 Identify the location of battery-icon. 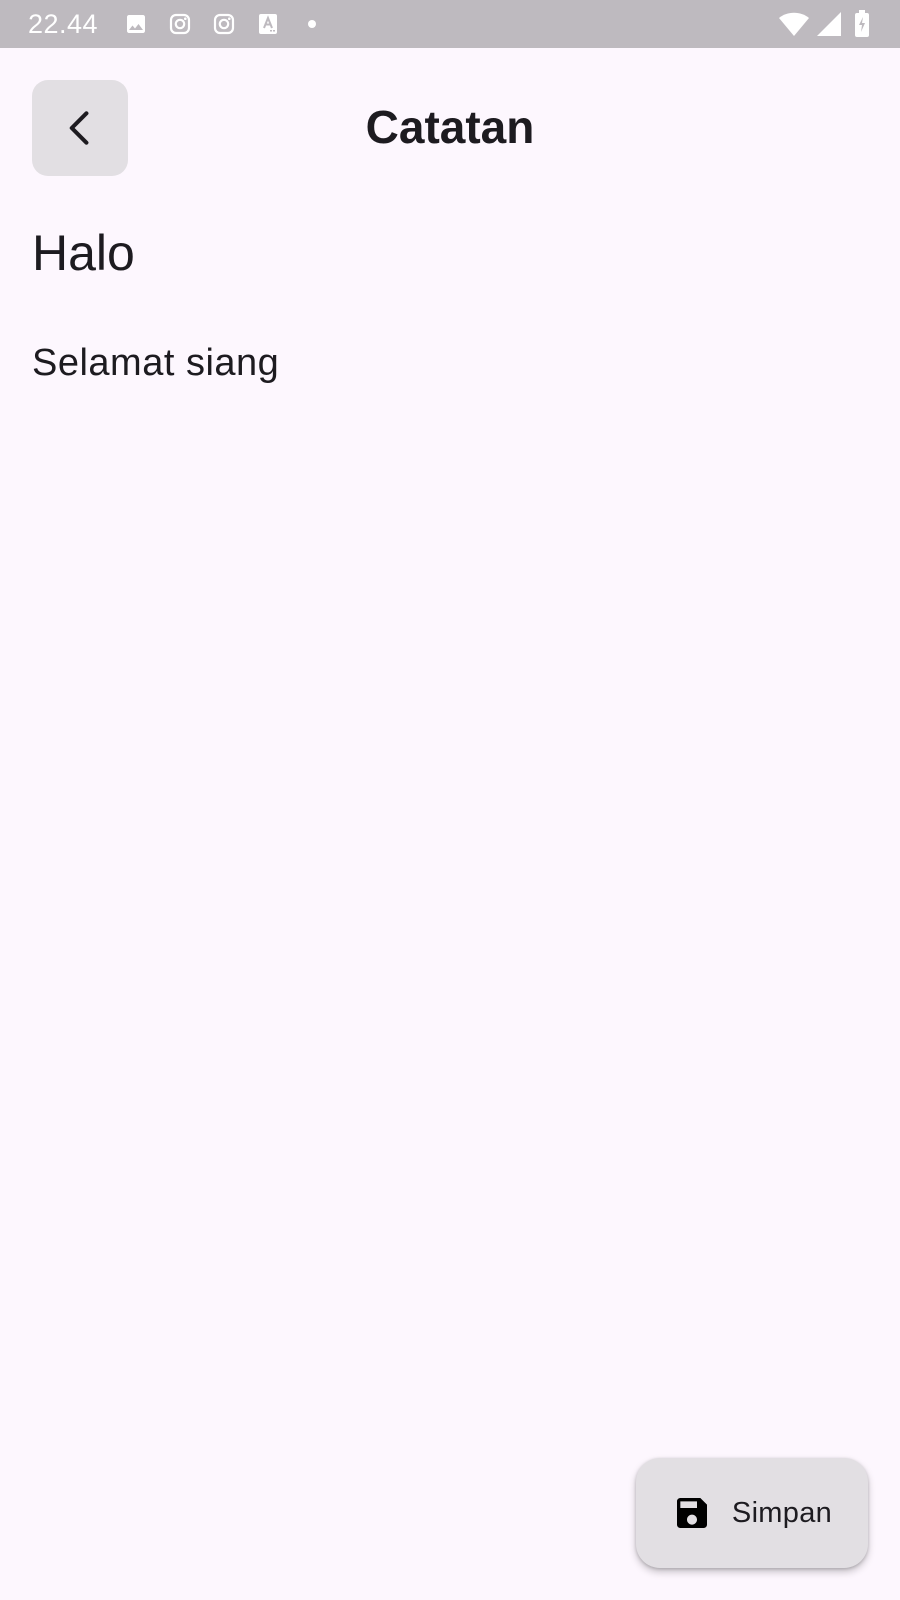
(862, 24).